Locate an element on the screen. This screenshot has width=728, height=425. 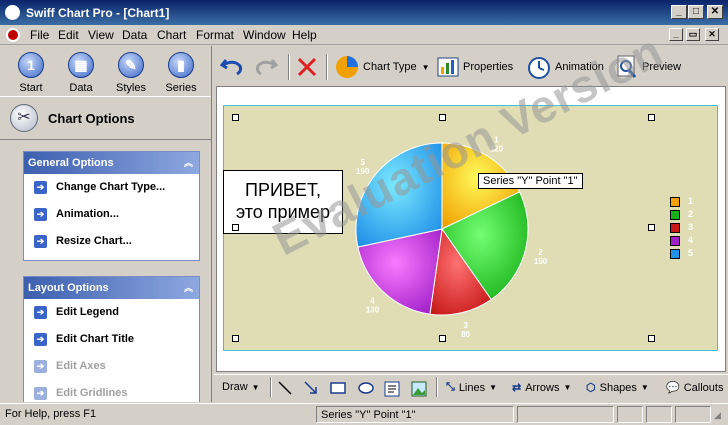
redo-button is located at coordinates (268, 67).